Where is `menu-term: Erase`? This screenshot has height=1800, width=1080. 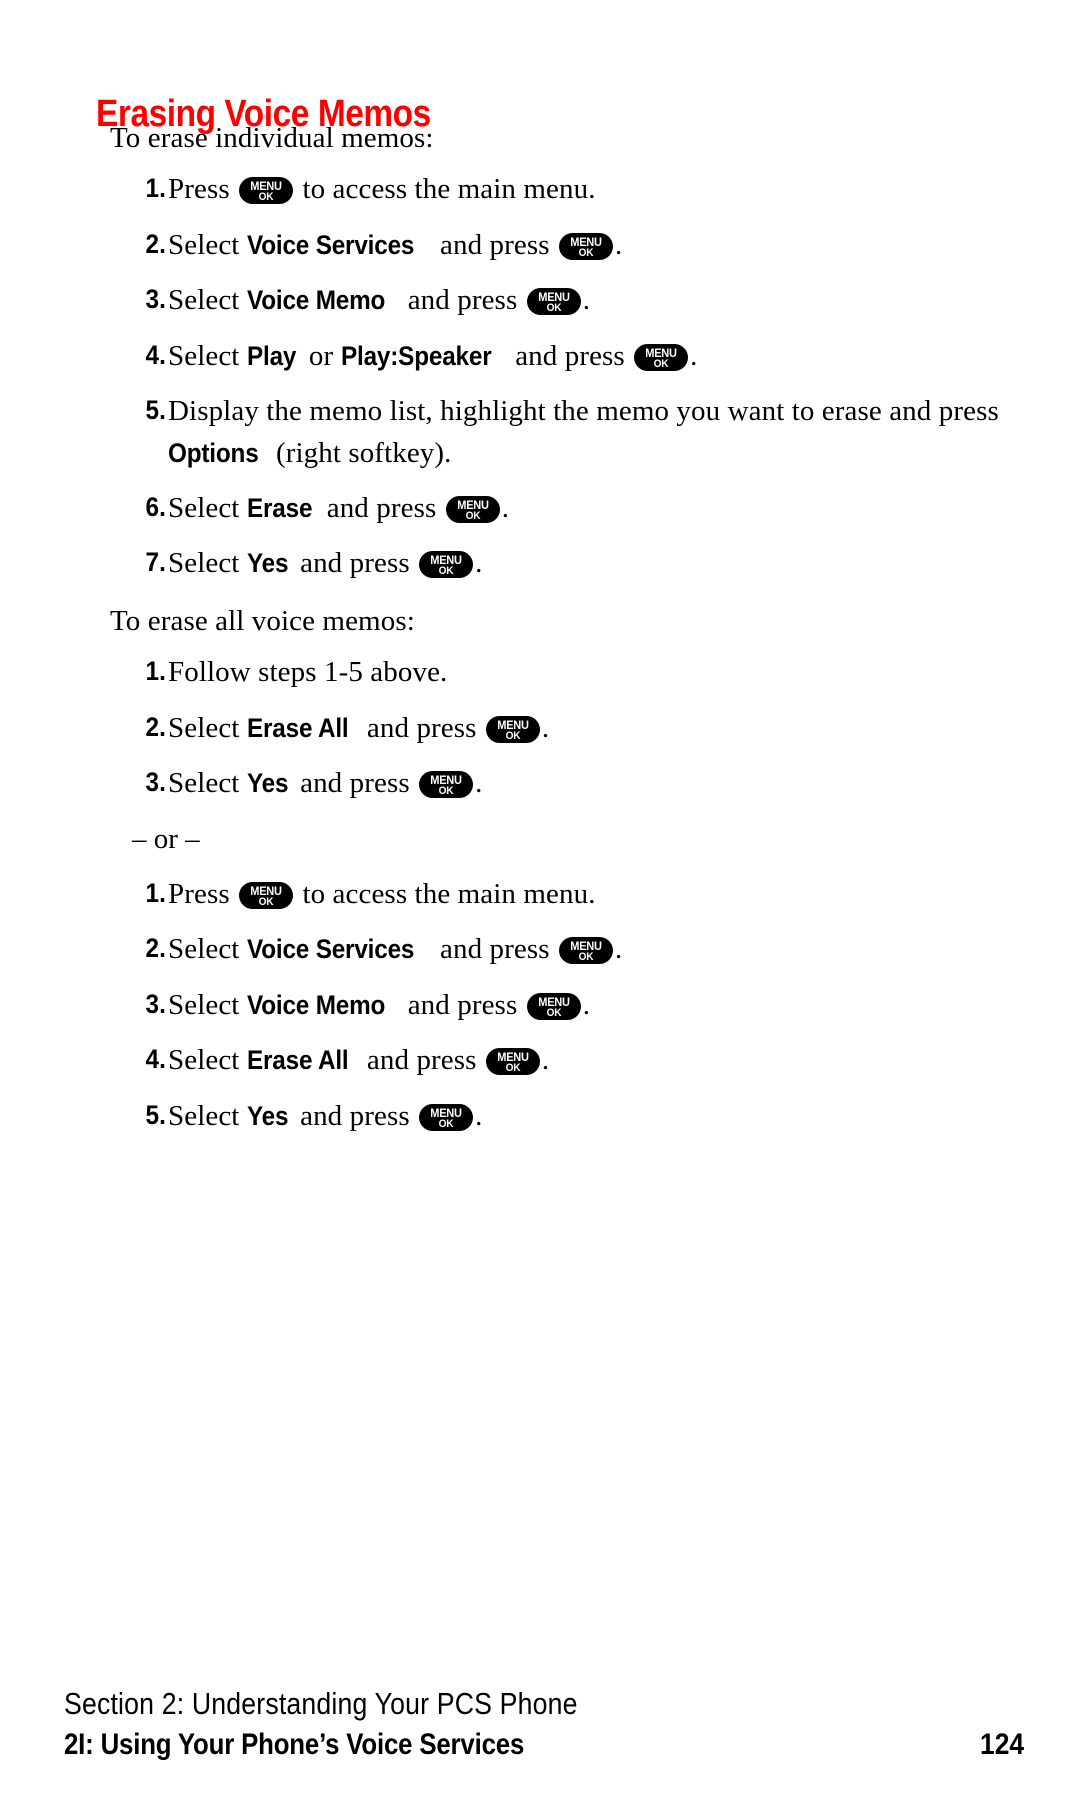
menu-term: Erase is located at coordinates (279, 507).